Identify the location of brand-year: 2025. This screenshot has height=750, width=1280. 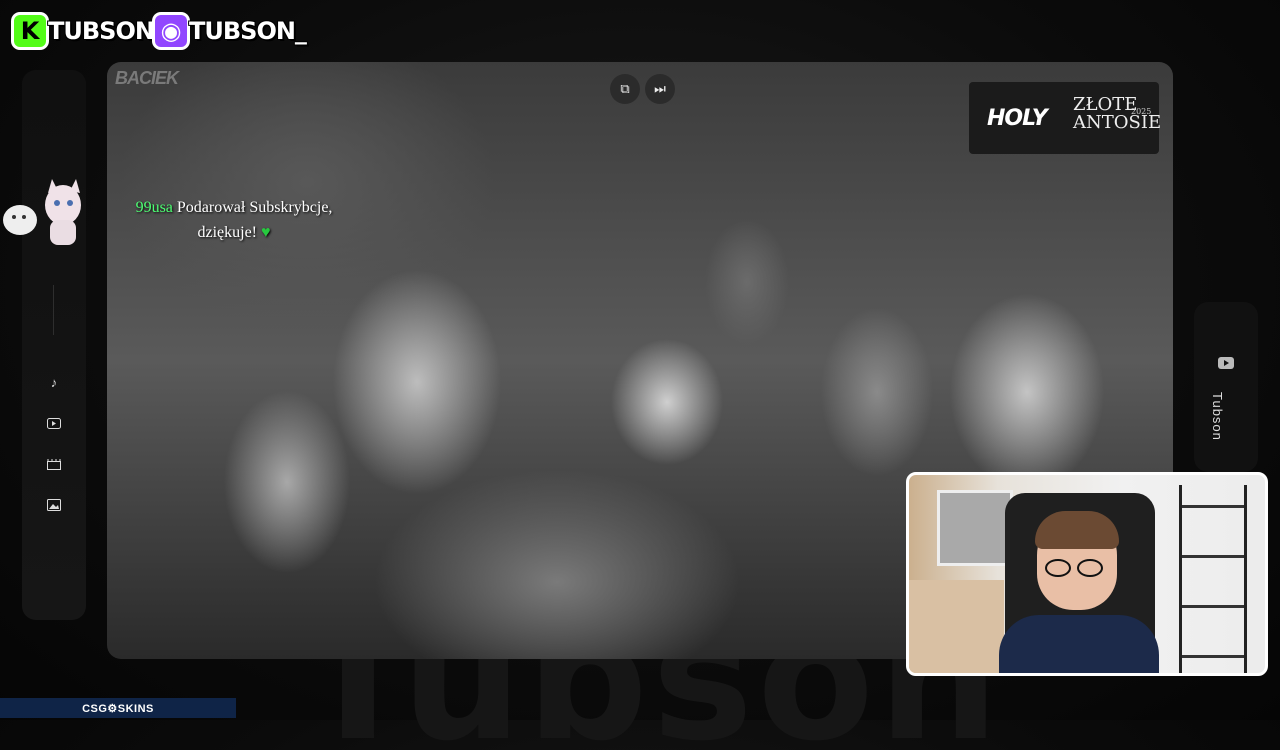
(1141, 111).